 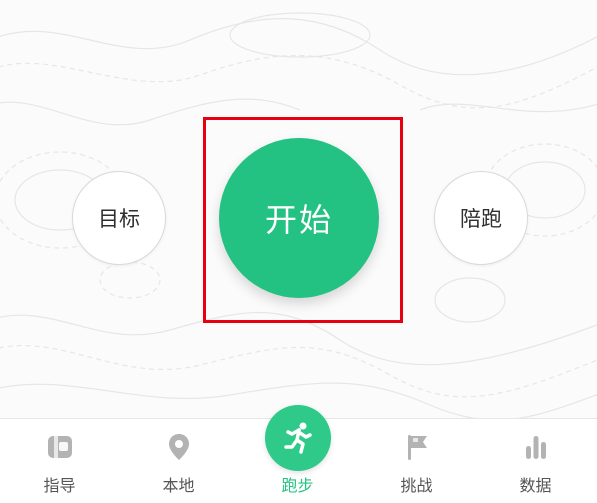 What do you see at coordinates (535, 485) in the screenshot?
I see `tab-data-label: 数据` at bounding box center [535, 485].